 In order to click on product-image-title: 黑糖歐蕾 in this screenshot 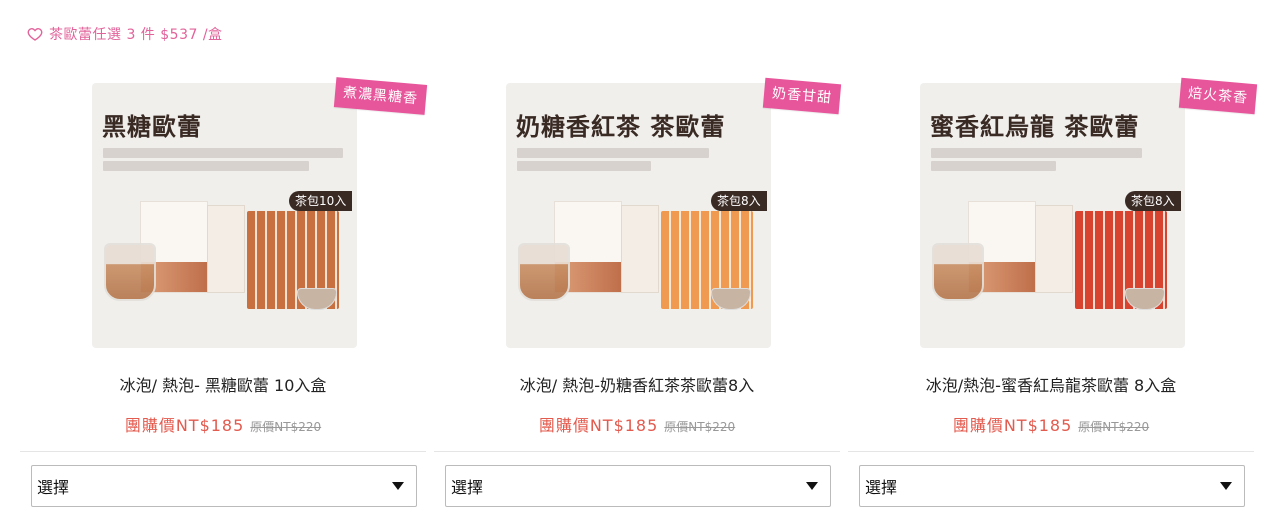, I will do `click(152, 126)`.